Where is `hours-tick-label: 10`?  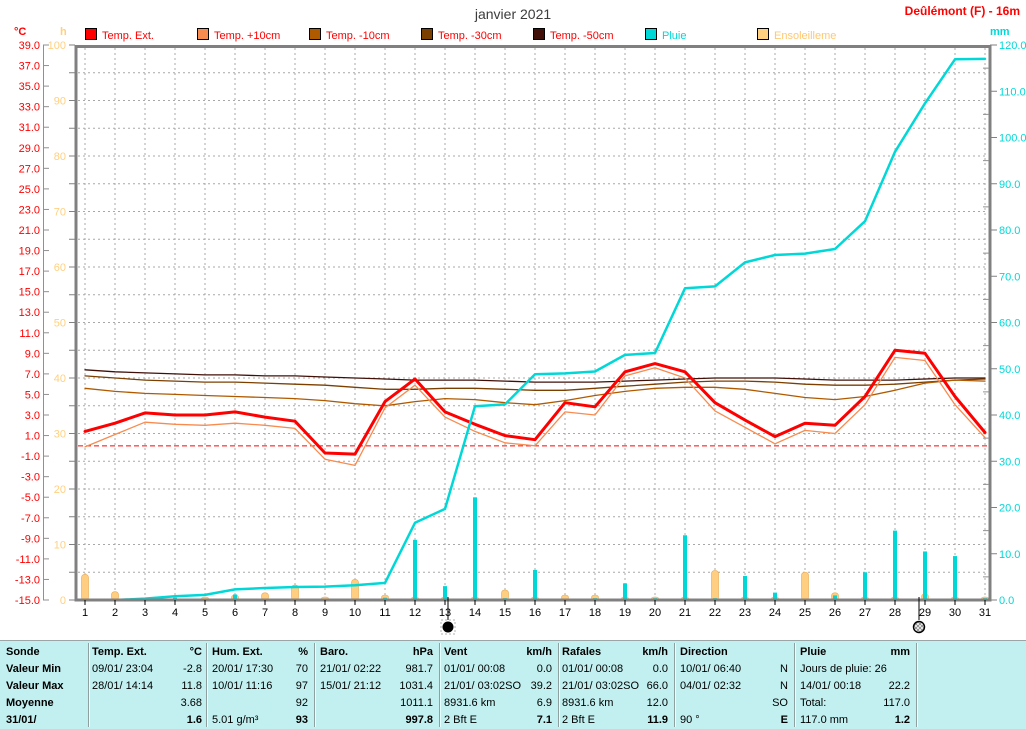 hours-tick-label: 10 is located at coordinates (60, 546).